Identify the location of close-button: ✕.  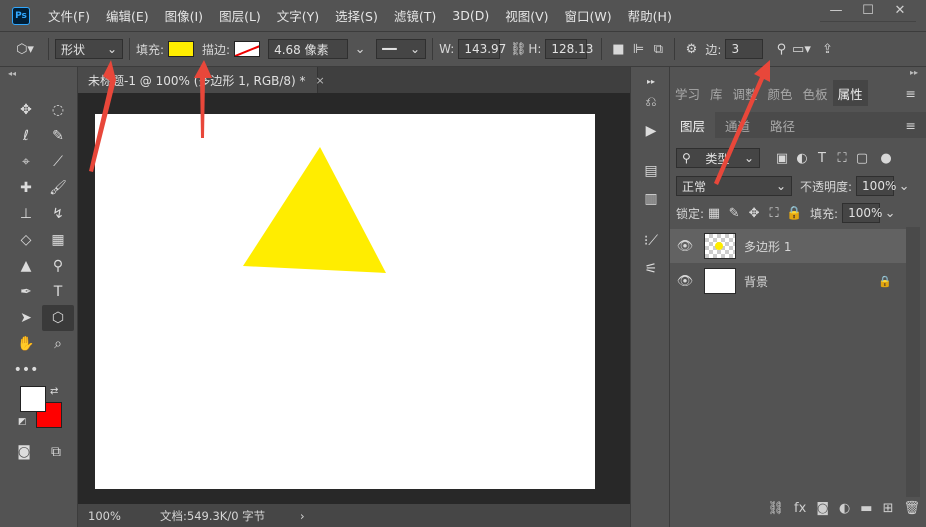
(900, 10).